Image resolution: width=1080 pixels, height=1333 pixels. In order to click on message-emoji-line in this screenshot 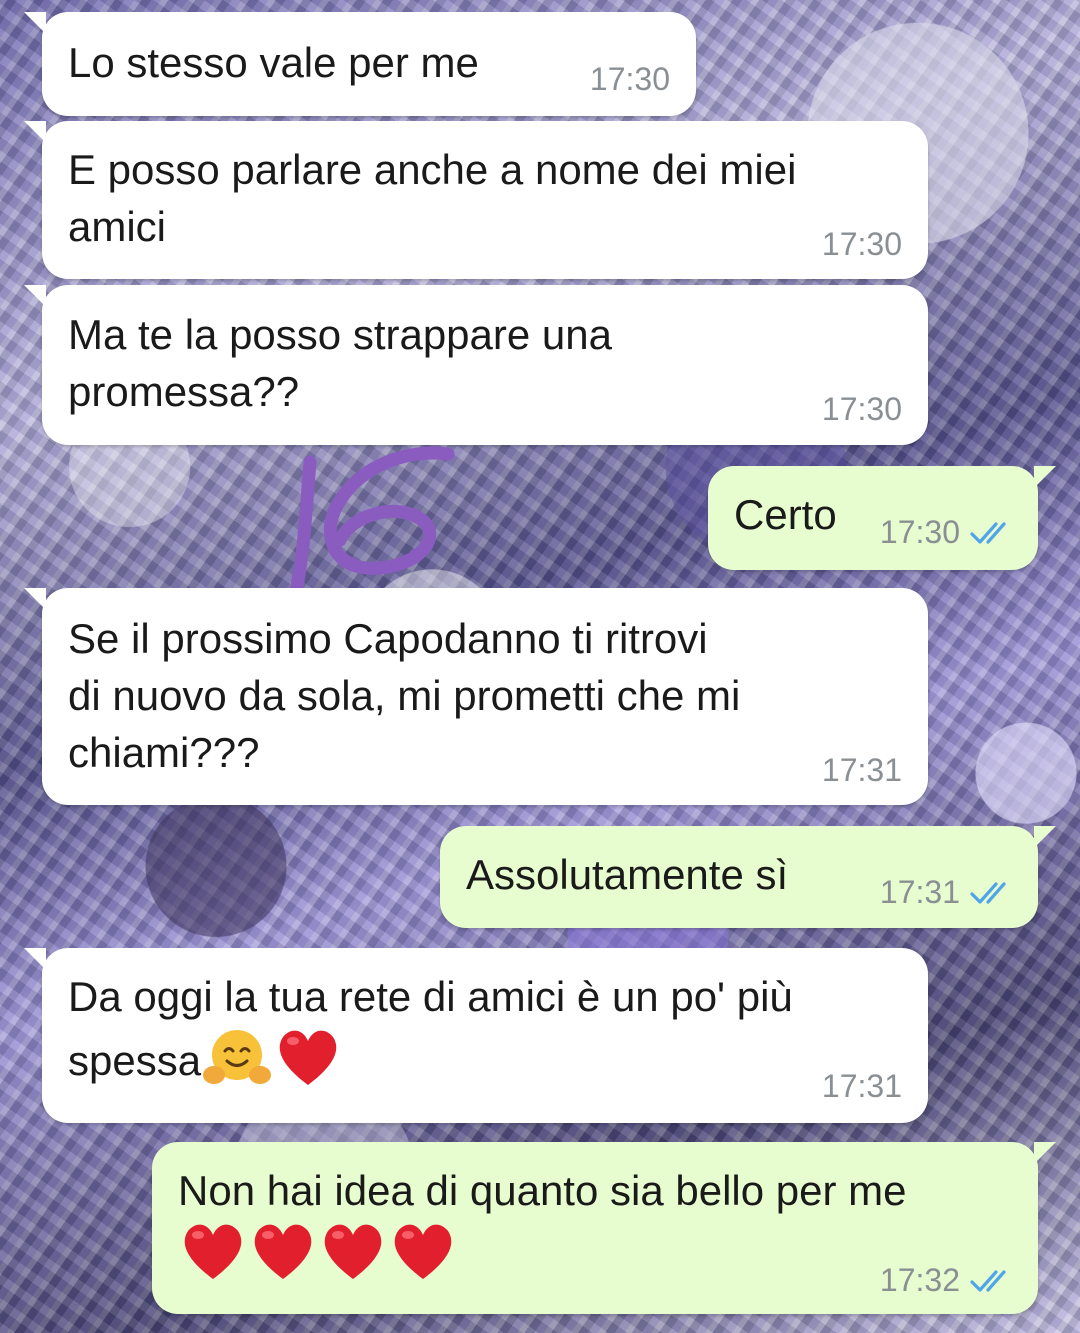, I will do `click(542, 1252)`.